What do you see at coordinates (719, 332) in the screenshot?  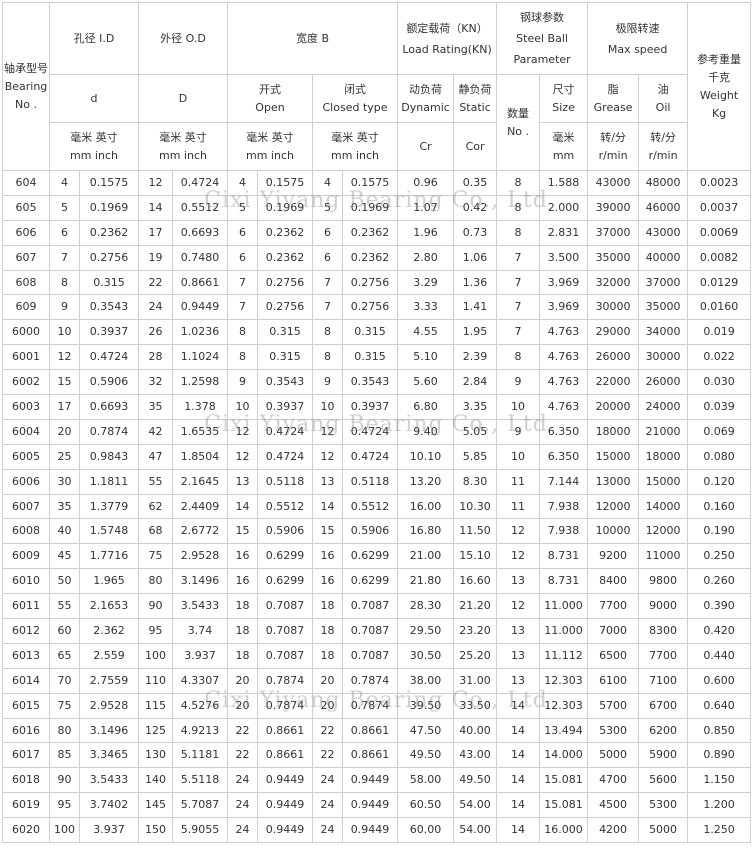 I see `table-cell: 0.019` at bounding box center [719, 332].